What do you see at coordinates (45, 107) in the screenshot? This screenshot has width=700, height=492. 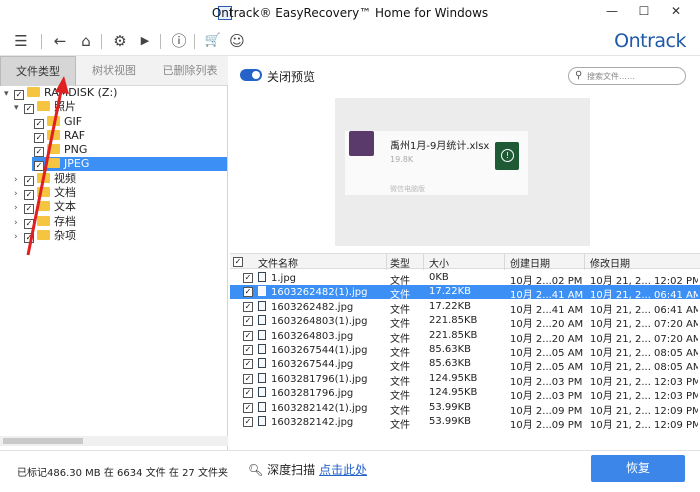 I see `tree-node-photos: ▾ ✓ 照片` at bounding box center [45, 107].